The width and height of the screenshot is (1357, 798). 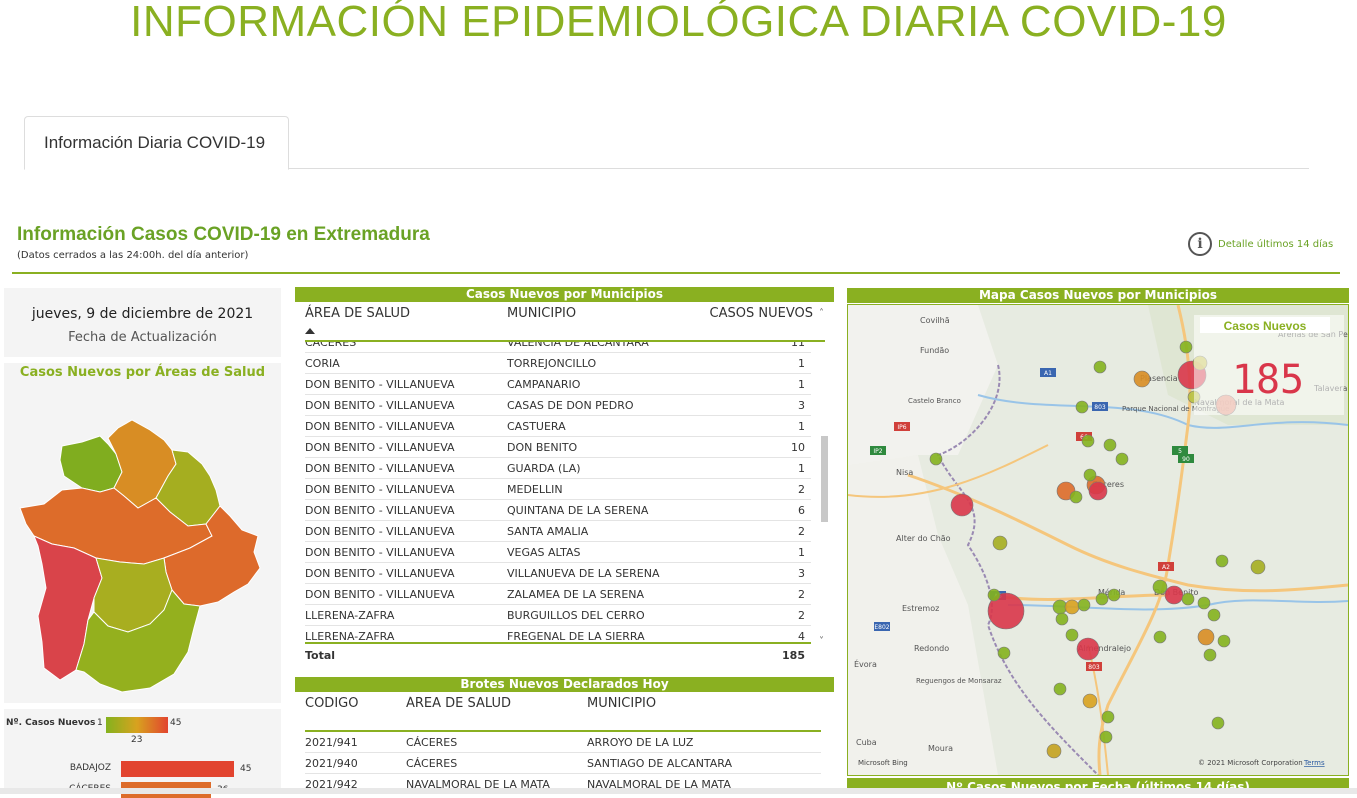 I want to click on table-row: LLERENA-ZAFRA BURGUILLOS DEL CERRO 2, so click(x=558, y=615).